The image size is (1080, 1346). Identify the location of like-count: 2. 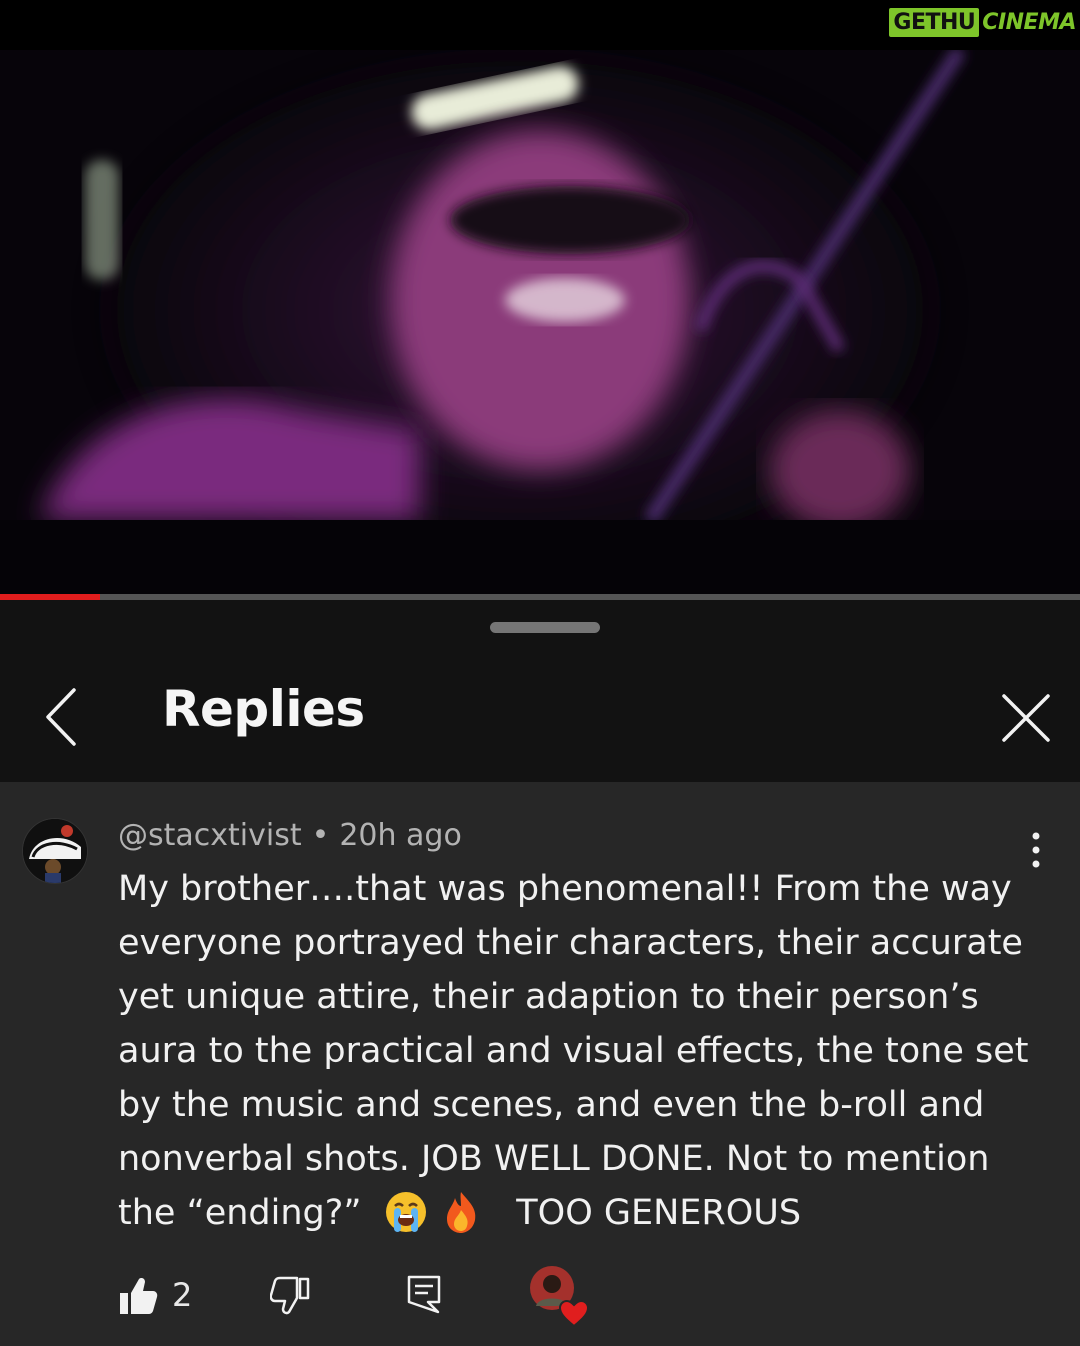
(182, 1295).